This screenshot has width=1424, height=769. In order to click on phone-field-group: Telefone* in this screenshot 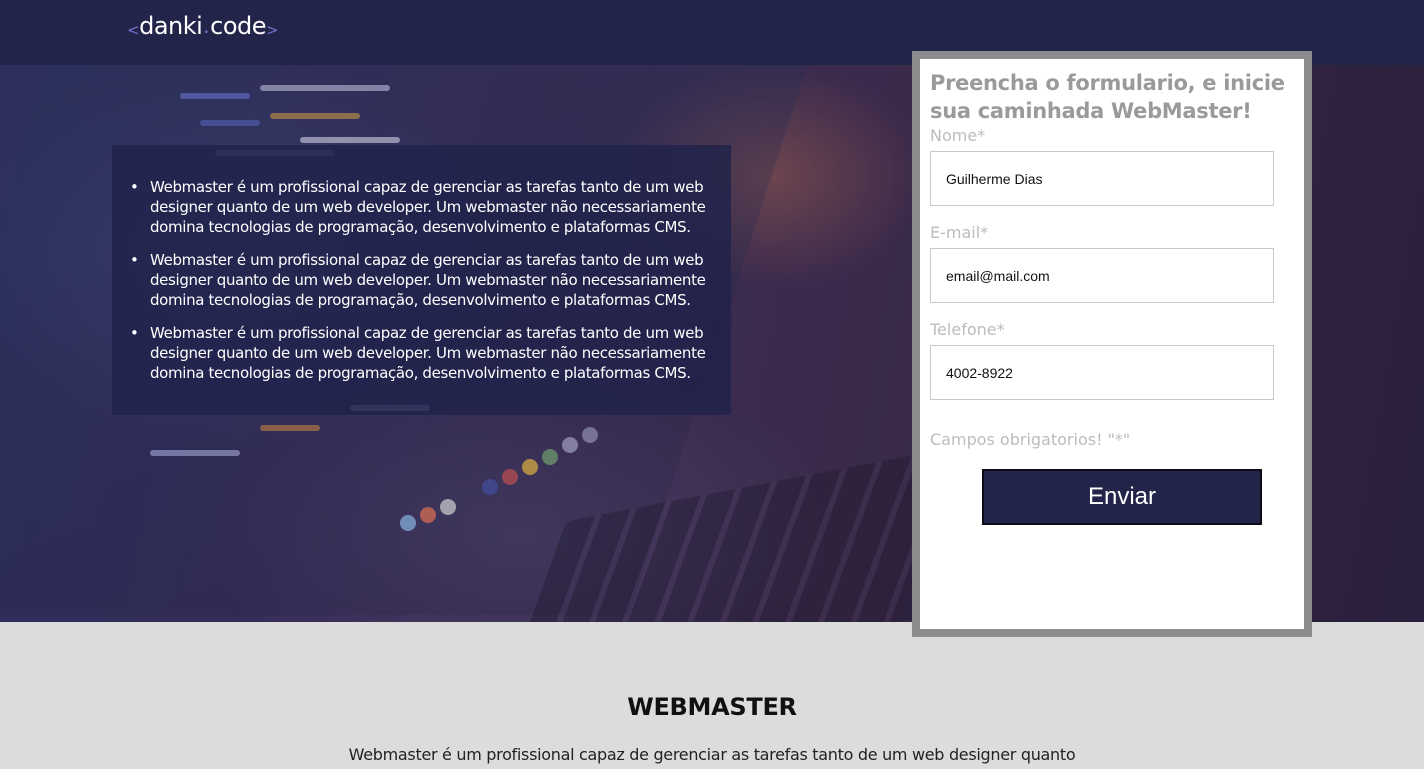, I will do `click(1112, 359)`.